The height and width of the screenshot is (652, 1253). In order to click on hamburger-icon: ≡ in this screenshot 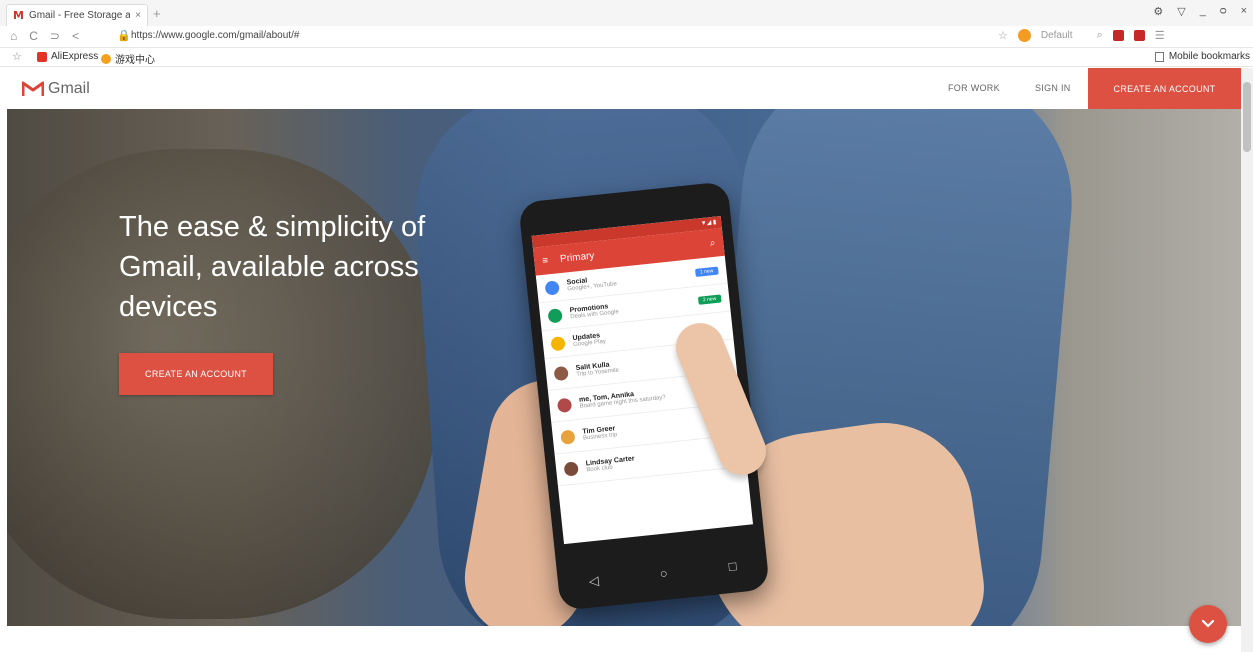, I will do `click(545, 260)`.